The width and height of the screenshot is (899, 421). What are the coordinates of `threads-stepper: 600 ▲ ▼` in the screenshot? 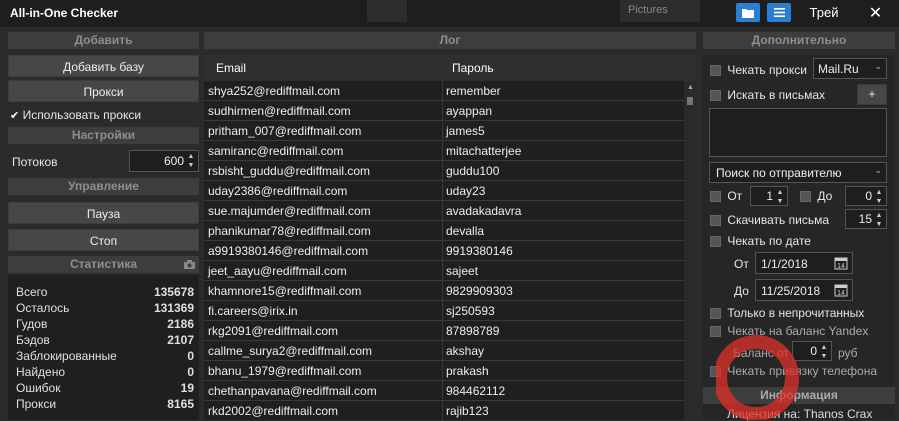 It's located at (164, 161).